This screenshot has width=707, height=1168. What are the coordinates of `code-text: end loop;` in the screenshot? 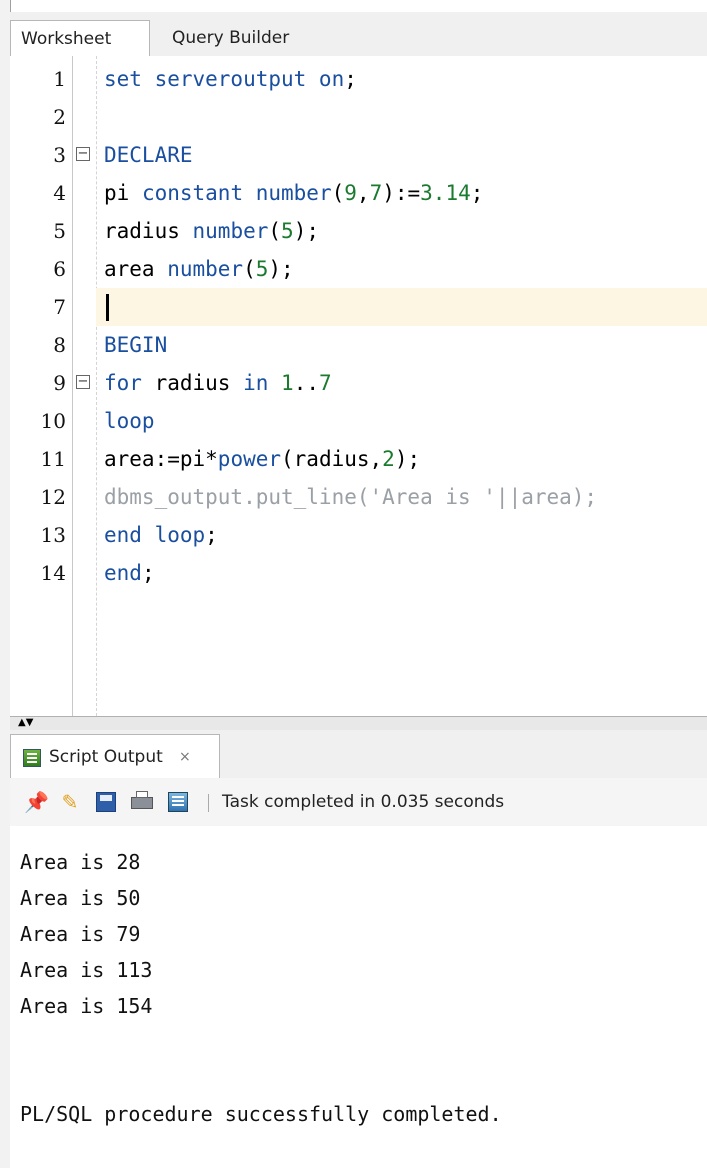 It's located at (161, 535).